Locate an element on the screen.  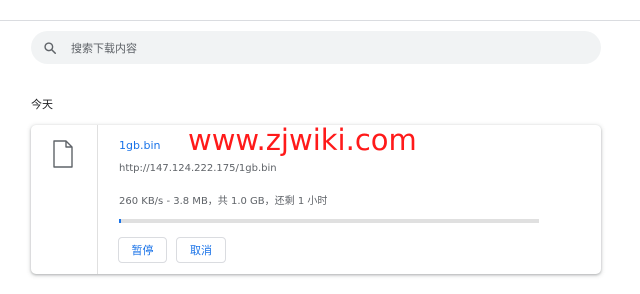
cancel-button: 取消 is located at coordinates (201, 250).